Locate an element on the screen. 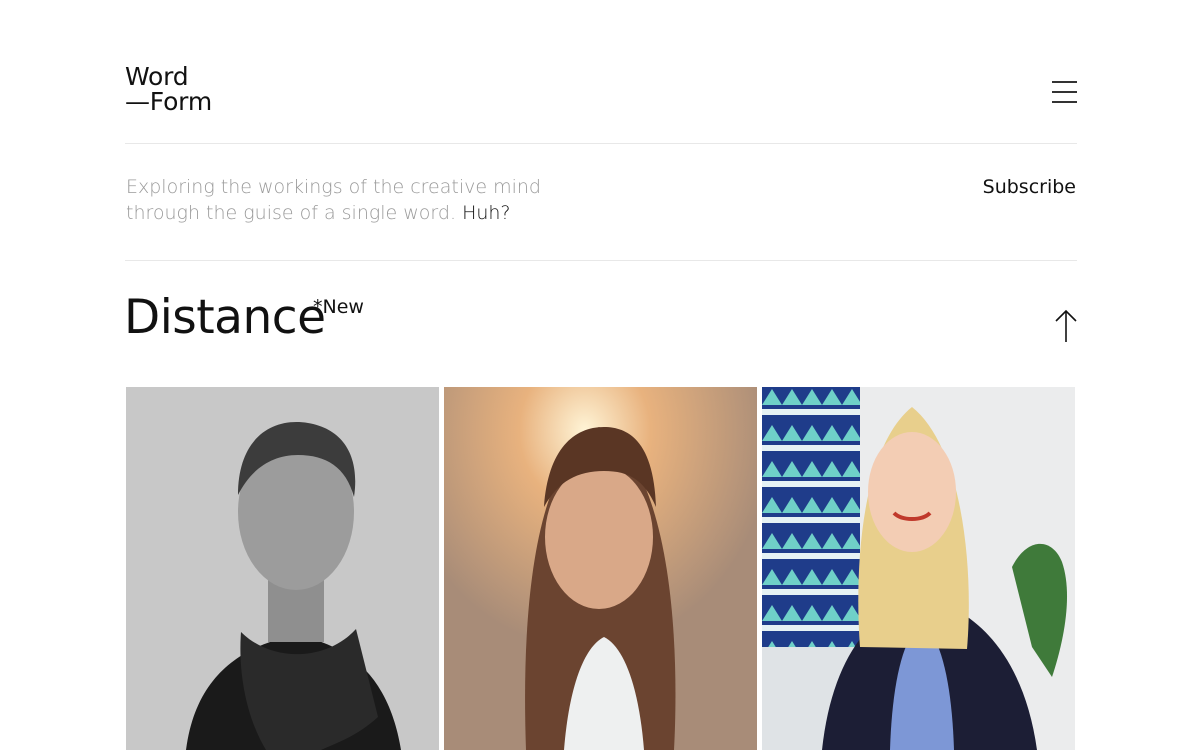 This screenshot has width=1200, height=750. logo: Word —Form is located at coordinates (168, 89).